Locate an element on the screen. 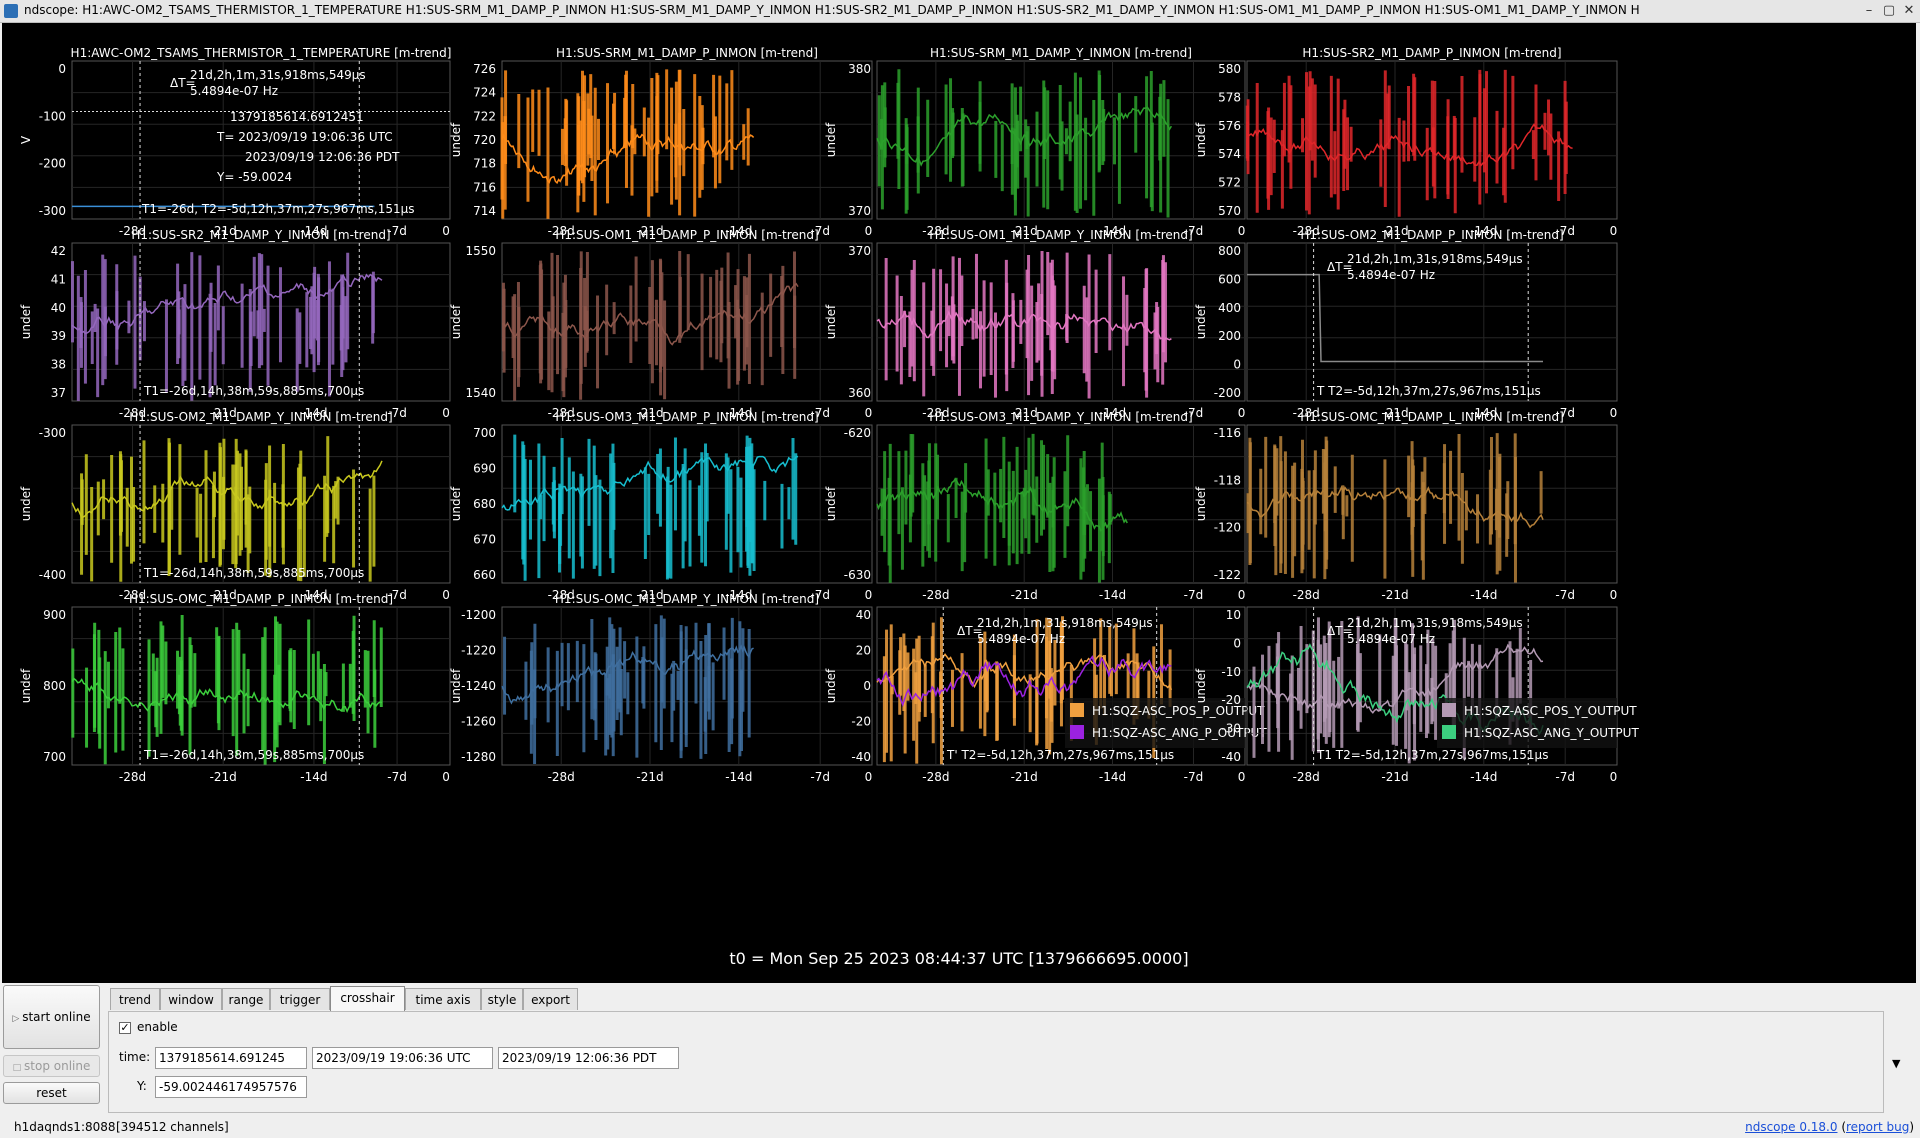 The width and height of the screenshot is (1920, 1138). y-tick-label: 20 is located at coordinates (863, 651).